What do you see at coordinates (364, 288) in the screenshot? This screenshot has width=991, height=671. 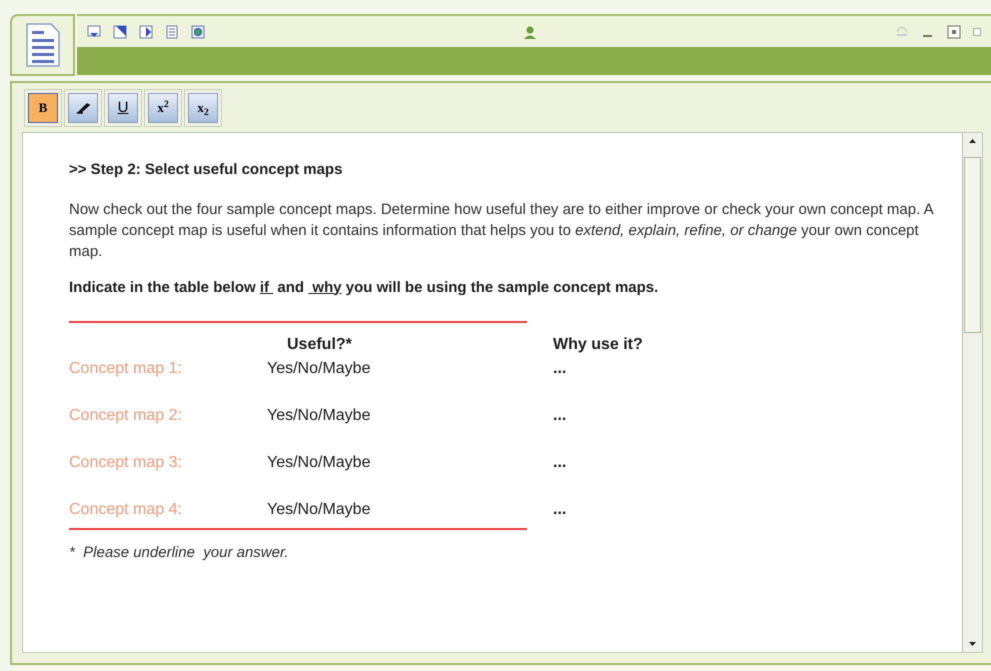 I see `instruction-text: Indicate in the table below if and why you will be using the sample concept maps.` at bounding box center [364, 288].